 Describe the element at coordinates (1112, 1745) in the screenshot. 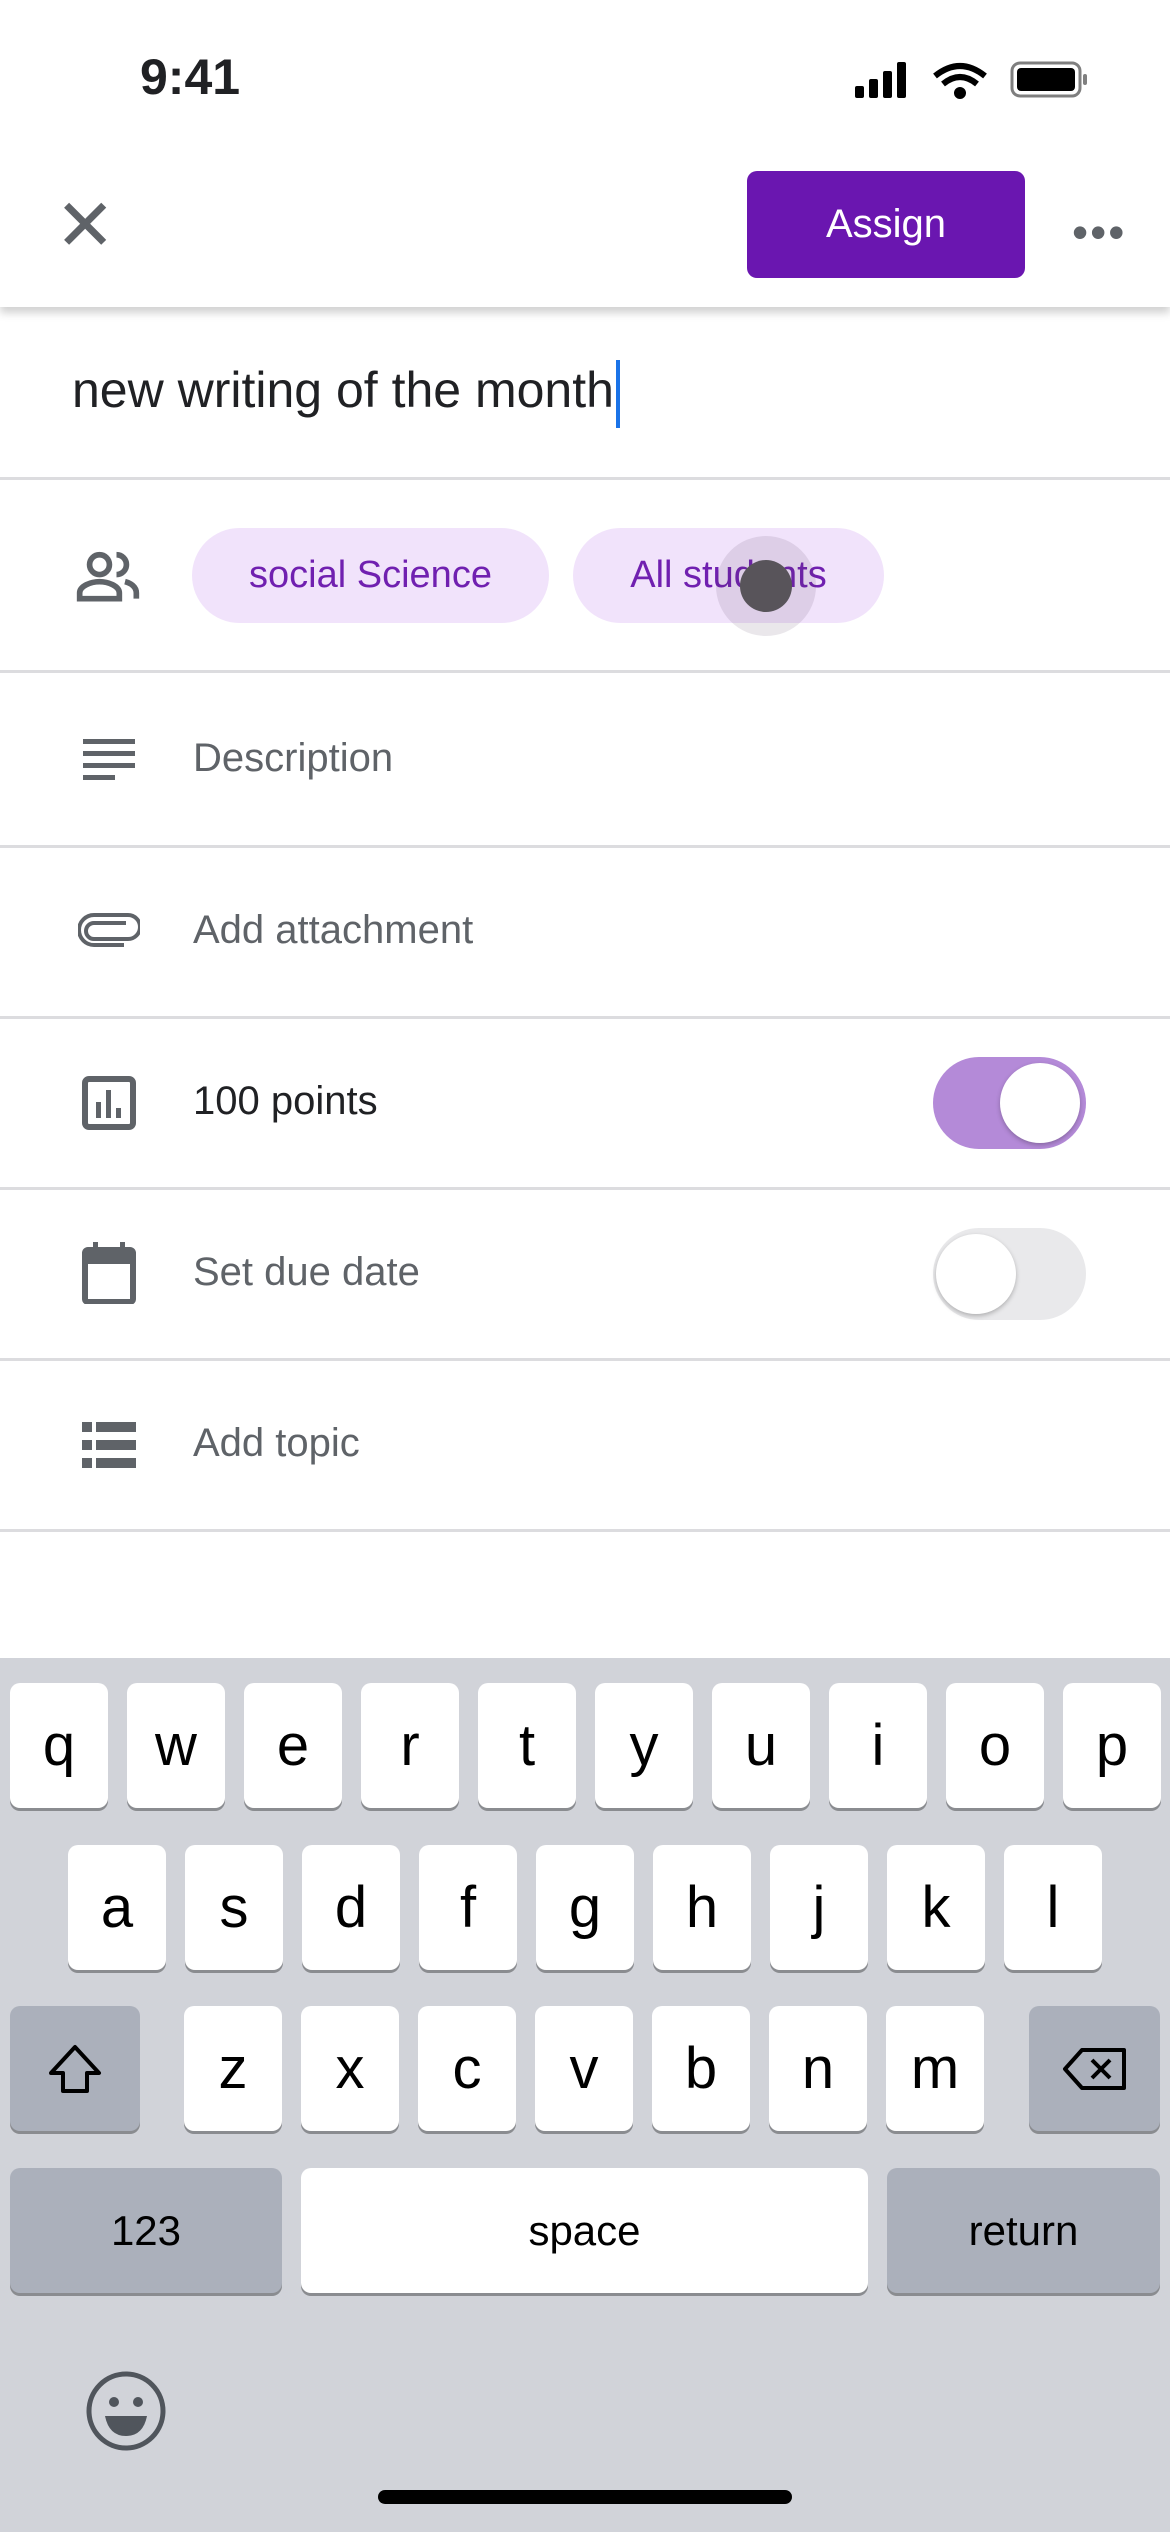

I see `key-p: p` at that location.